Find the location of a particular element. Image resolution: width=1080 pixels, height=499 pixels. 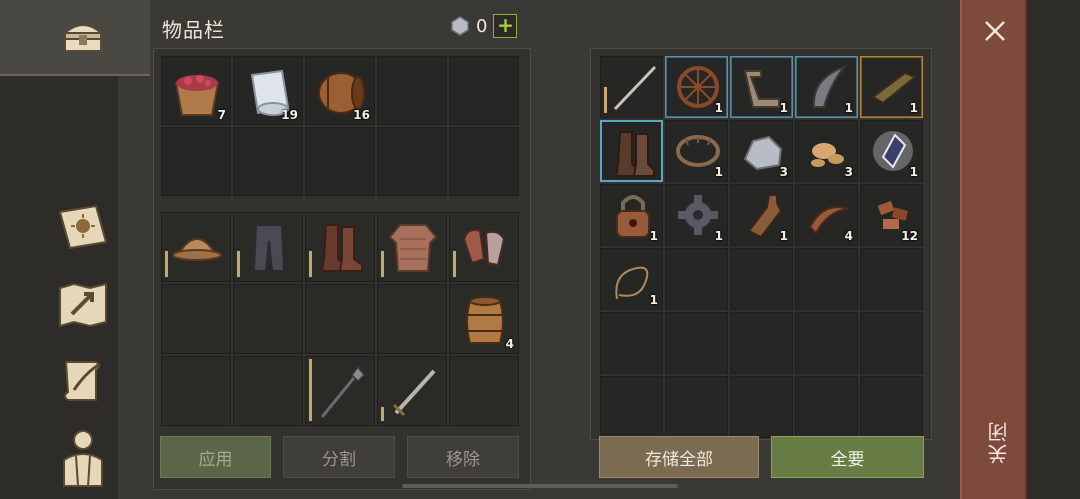

store-all-button: 存储全部 is located at coordinates (679, 457).